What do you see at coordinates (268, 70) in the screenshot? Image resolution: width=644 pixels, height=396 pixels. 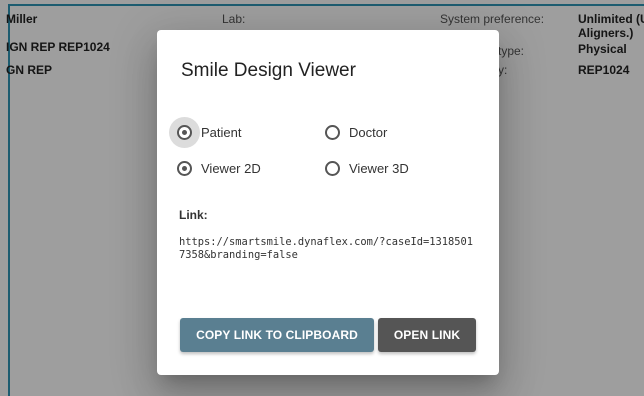 I see `dialog-title: Smile Design Viewer` at bounding box center [268, 70].